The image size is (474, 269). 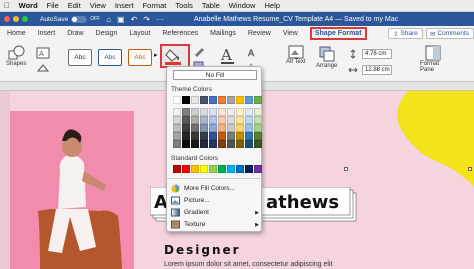 I want to click on shape-style-preview-2: Abc, so click(x=110, y=57).